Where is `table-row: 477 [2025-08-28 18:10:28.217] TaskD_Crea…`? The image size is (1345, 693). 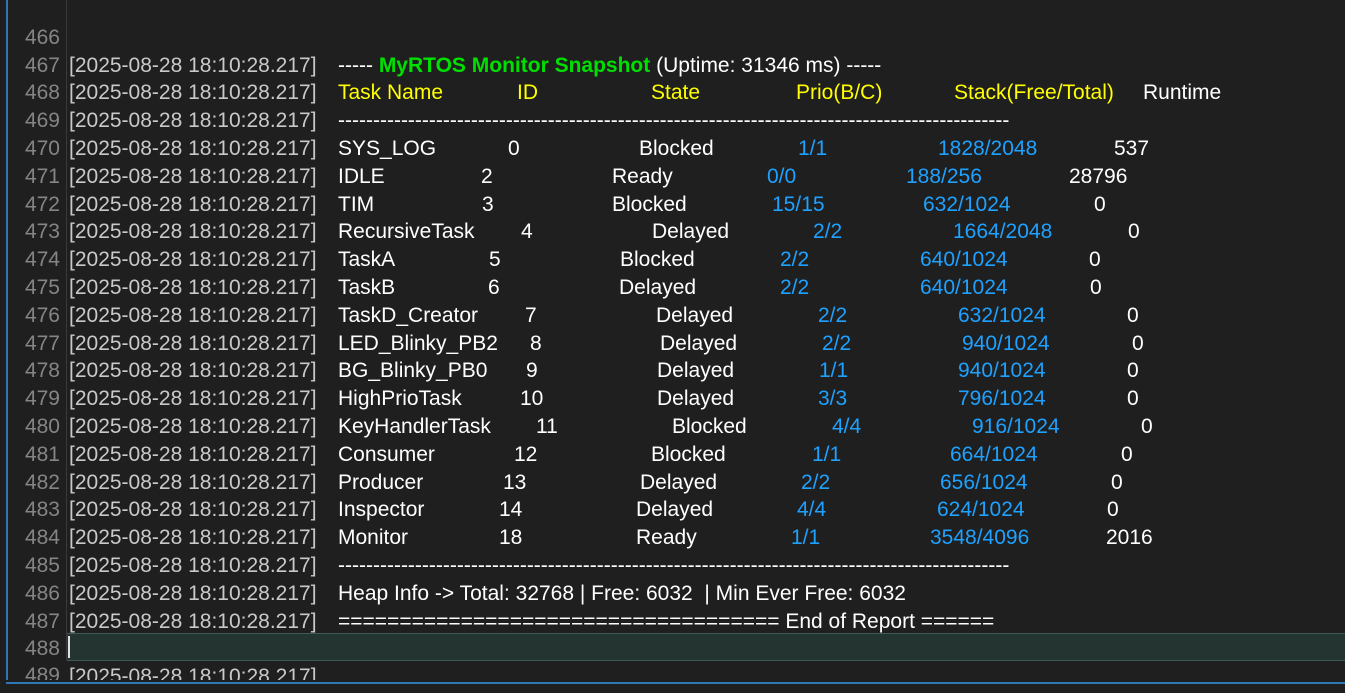 table-row: 477 [2025-08-28 18:10:28.217] TaskD_Crea… is located at coordinates (672, 342).